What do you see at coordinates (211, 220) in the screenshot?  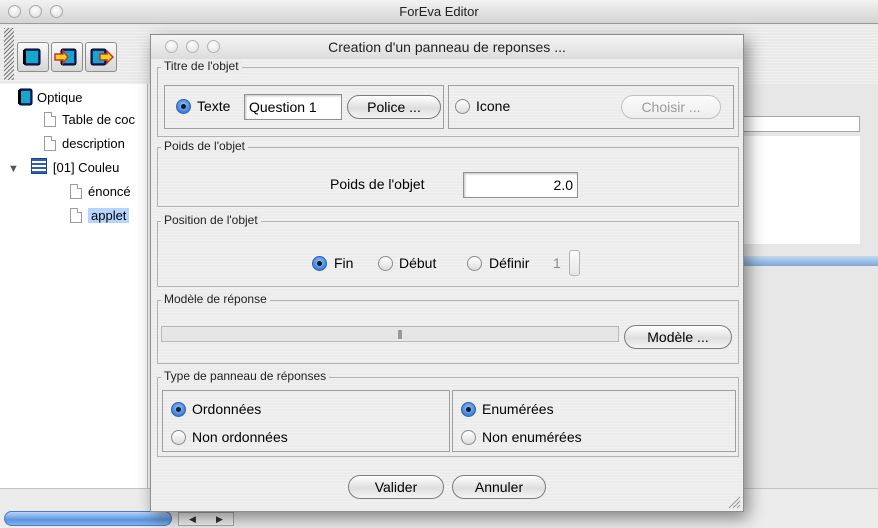 I see `position-legend: Position de l'objet` at bounding box center [211, 220].